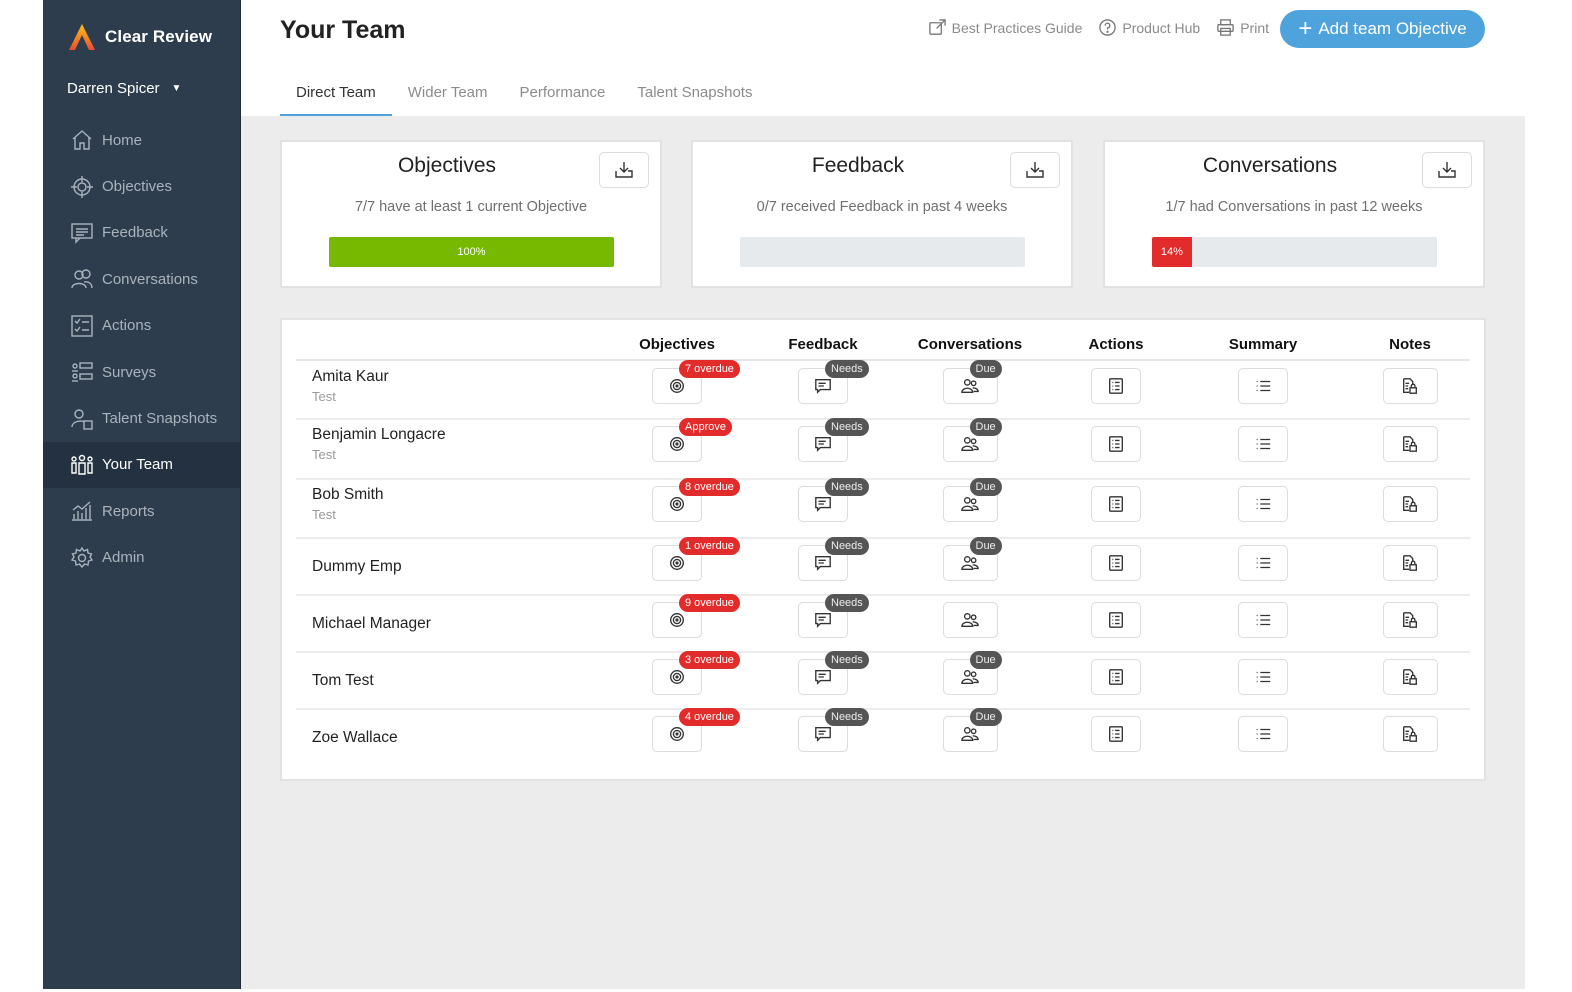  What do you see at coordinates (471, 252) in the screenshot?
I see `objectives-progress-bar: 100%` at bounding box center [471, 252].